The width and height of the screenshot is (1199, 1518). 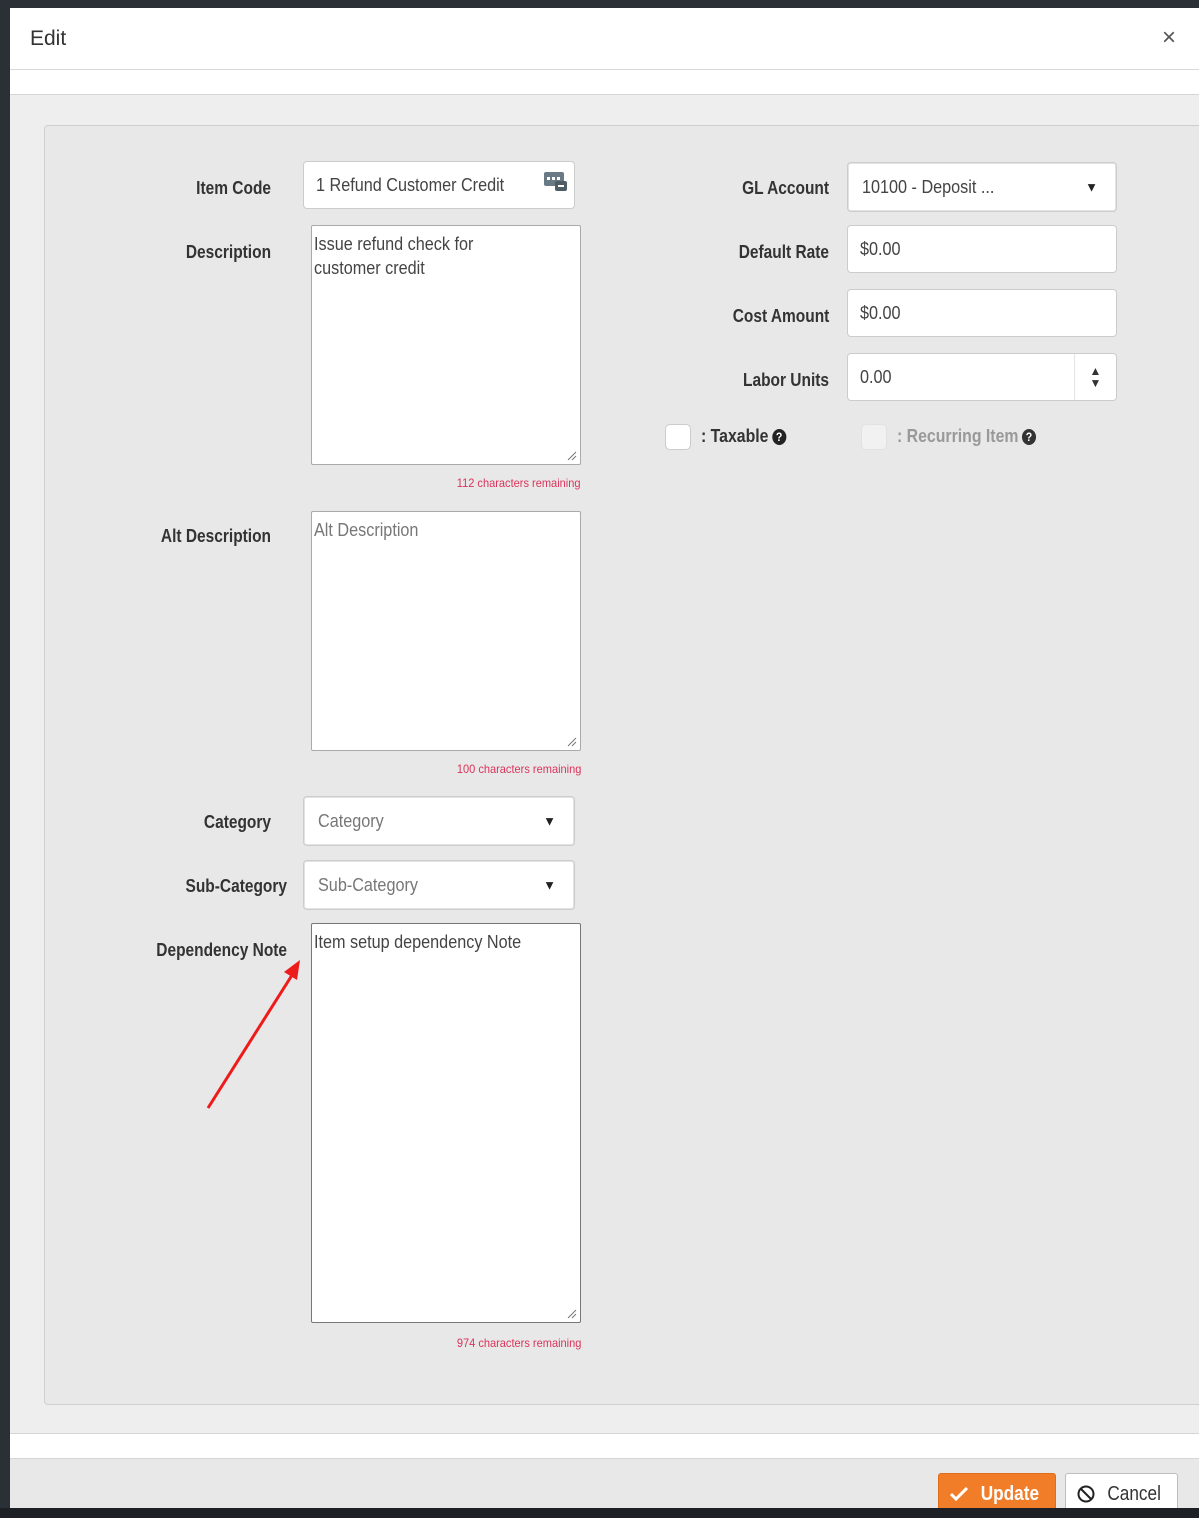 I want to click on item-code-value: 1 Refund Customer Credit, so click(x=410, y=184).